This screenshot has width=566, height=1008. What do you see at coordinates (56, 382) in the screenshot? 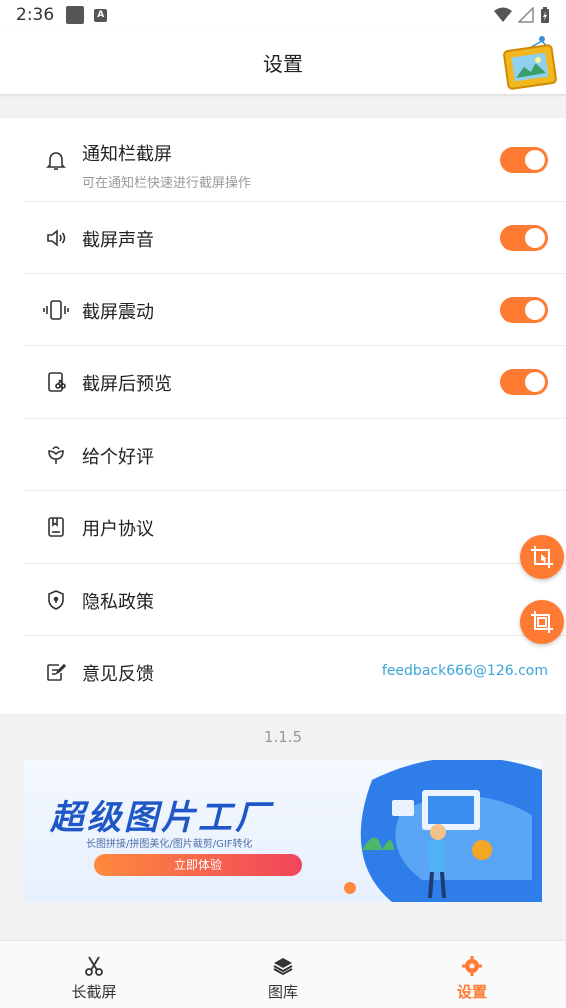
I see `preview-icon` at bounding box center [56, 382].